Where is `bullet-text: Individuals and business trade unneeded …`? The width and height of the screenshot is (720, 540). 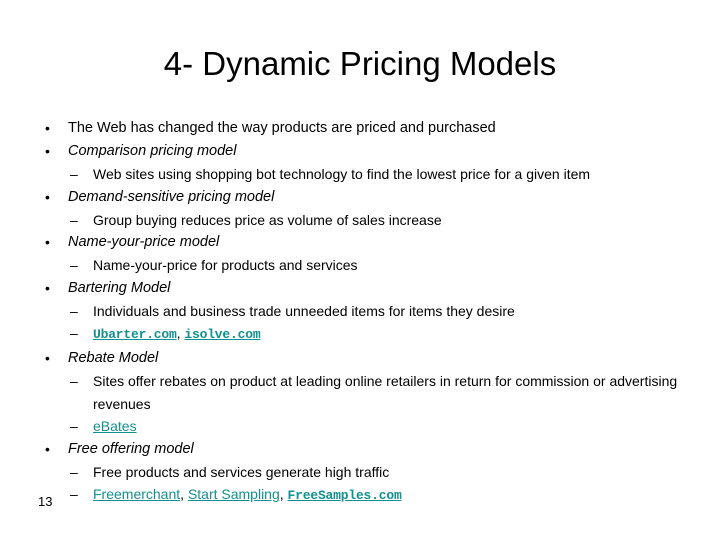
bullet-text: Individuals and business trade unneeded … is located at coordinates (304, 310).